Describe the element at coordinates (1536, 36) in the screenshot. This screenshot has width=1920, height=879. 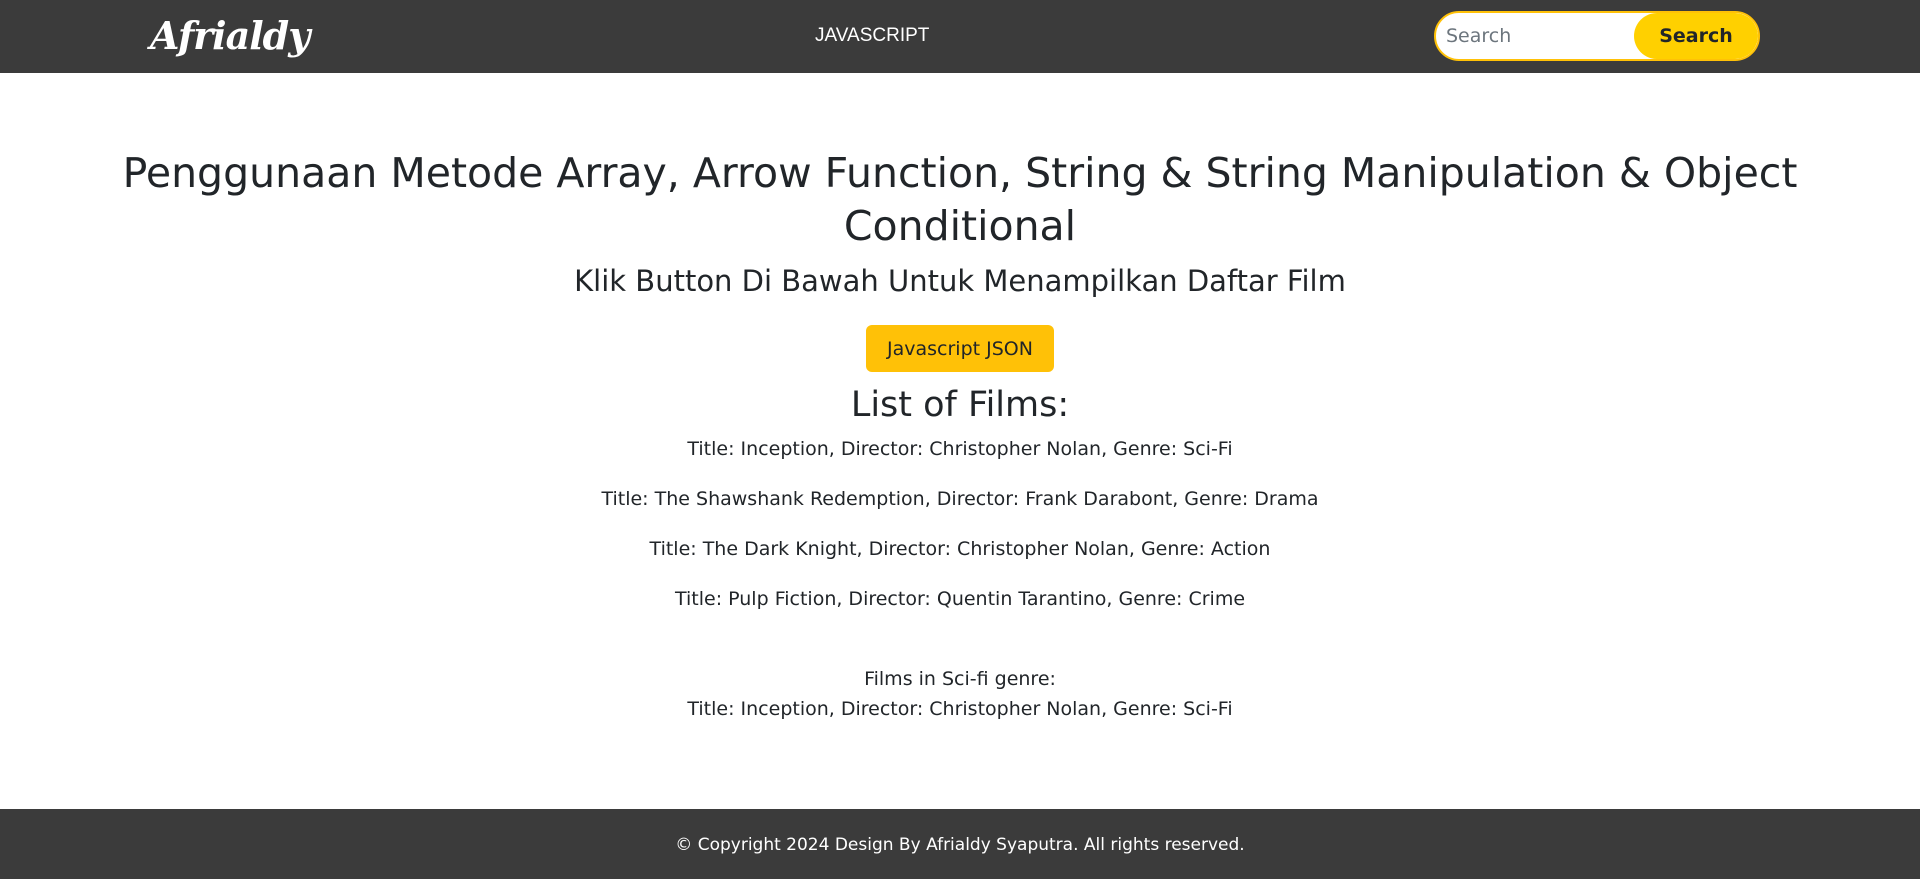
I see `search-input` at that location.